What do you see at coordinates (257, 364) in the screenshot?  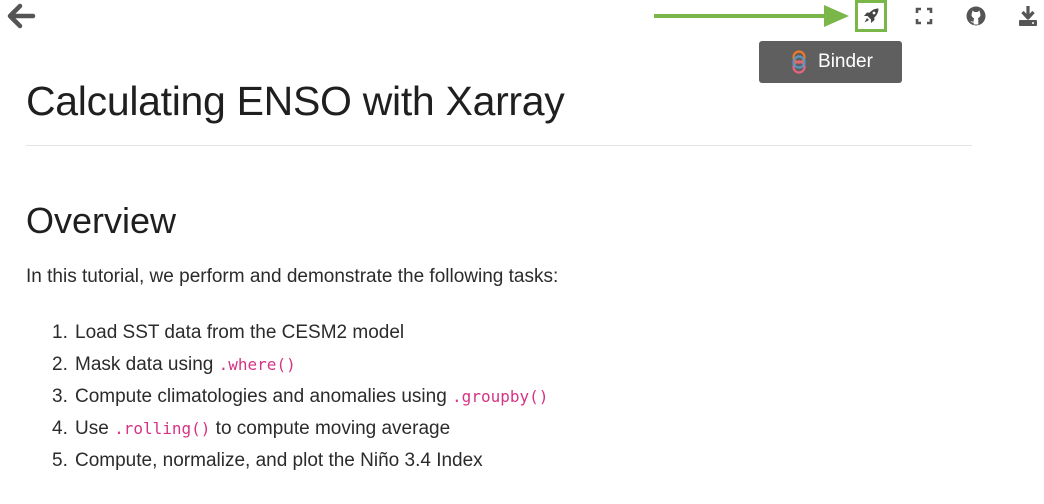 I see `inline-code: .where()` at bounding box center [257, 364].